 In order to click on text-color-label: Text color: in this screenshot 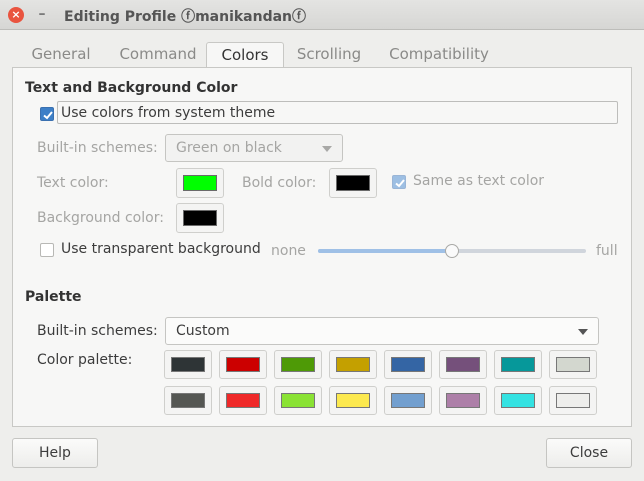, I will do `click(73, 183)`.